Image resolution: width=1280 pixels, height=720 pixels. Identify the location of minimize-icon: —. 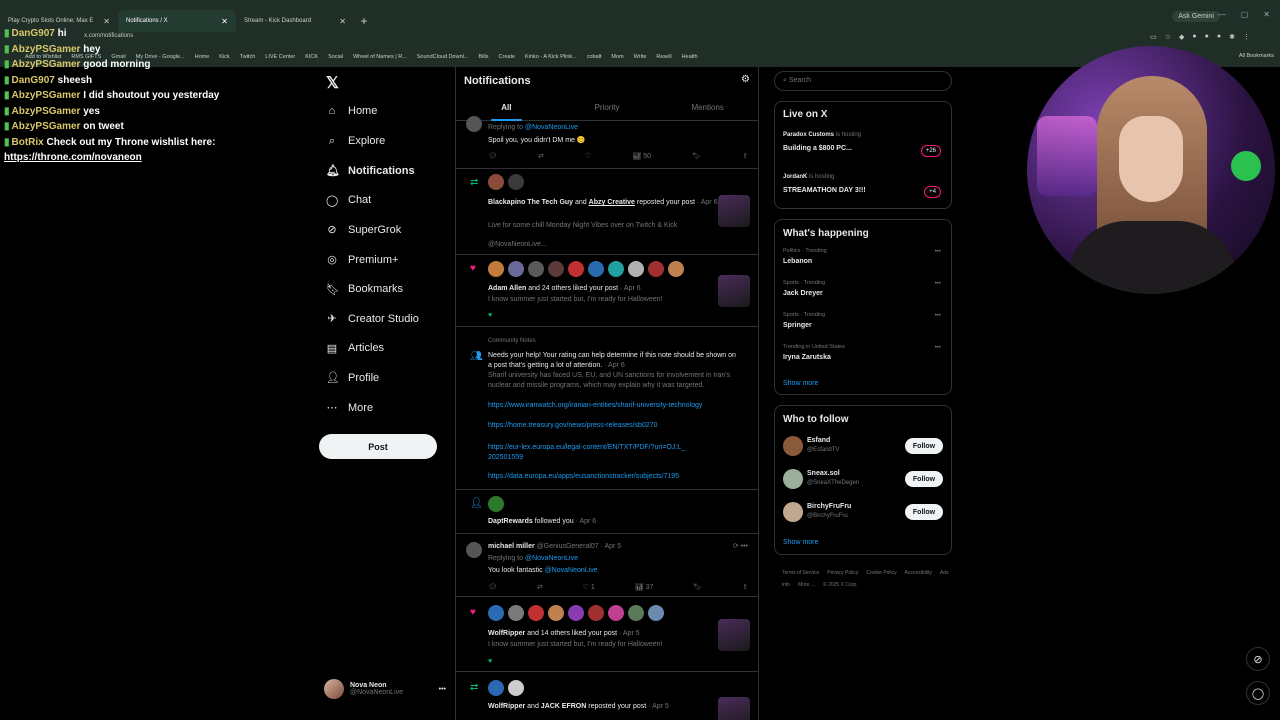
(1222, 14).